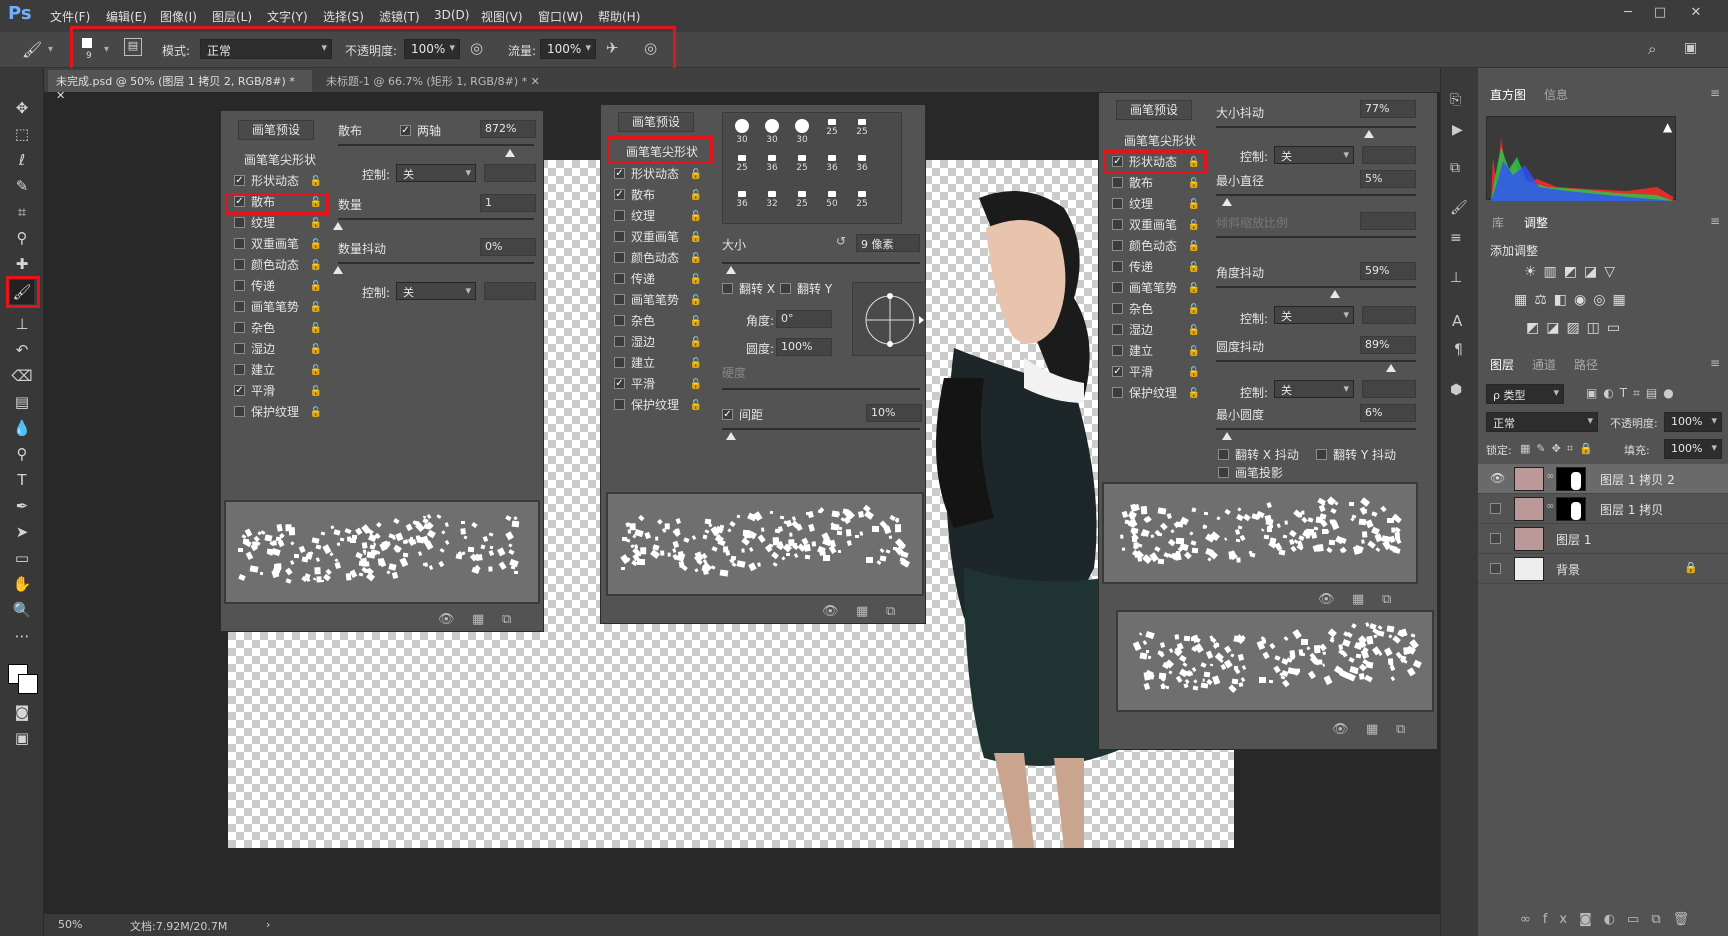 Image resolution: width=1728 pixels, height=936 pixels. What do you see at coordinates (1459, 208) in the screenshot?
I see `brush-panel-icon: 🖌` at bounding box center [1459, 208].